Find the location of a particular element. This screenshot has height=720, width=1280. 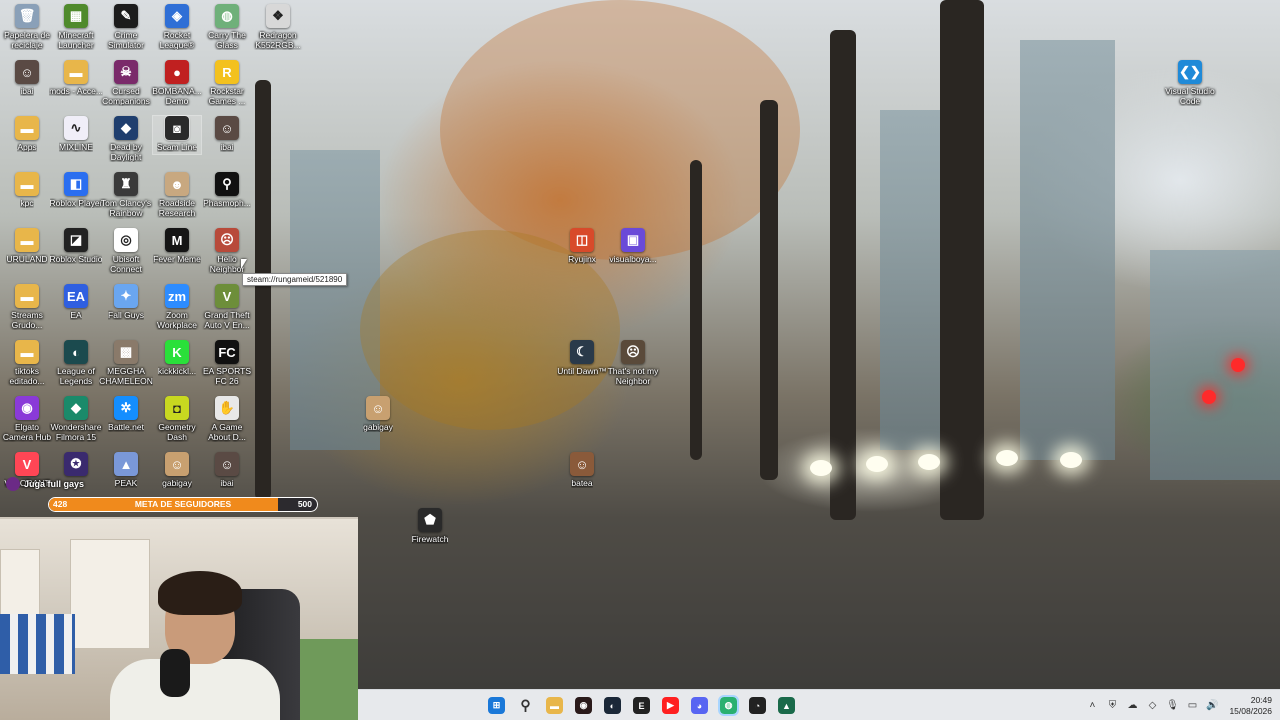

peak-icon: ▲ is located at coordinates (126, 464).